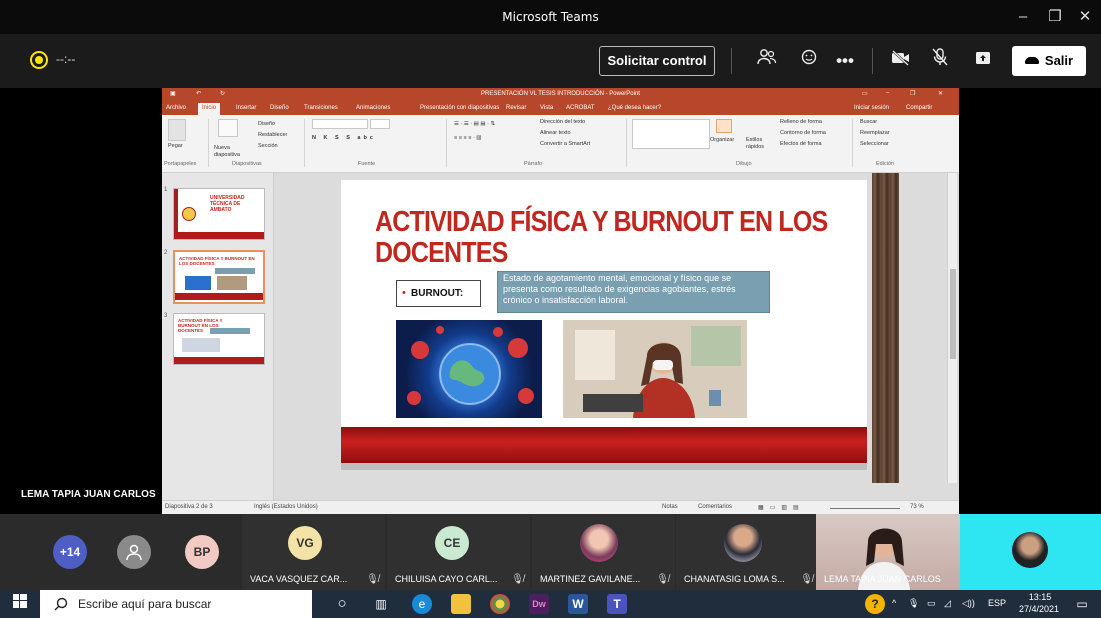 The image size is (1101, 618). Describe the element at coordinates (953, 314) in the screenshot. I see `scrollbar-thumb` at that location.